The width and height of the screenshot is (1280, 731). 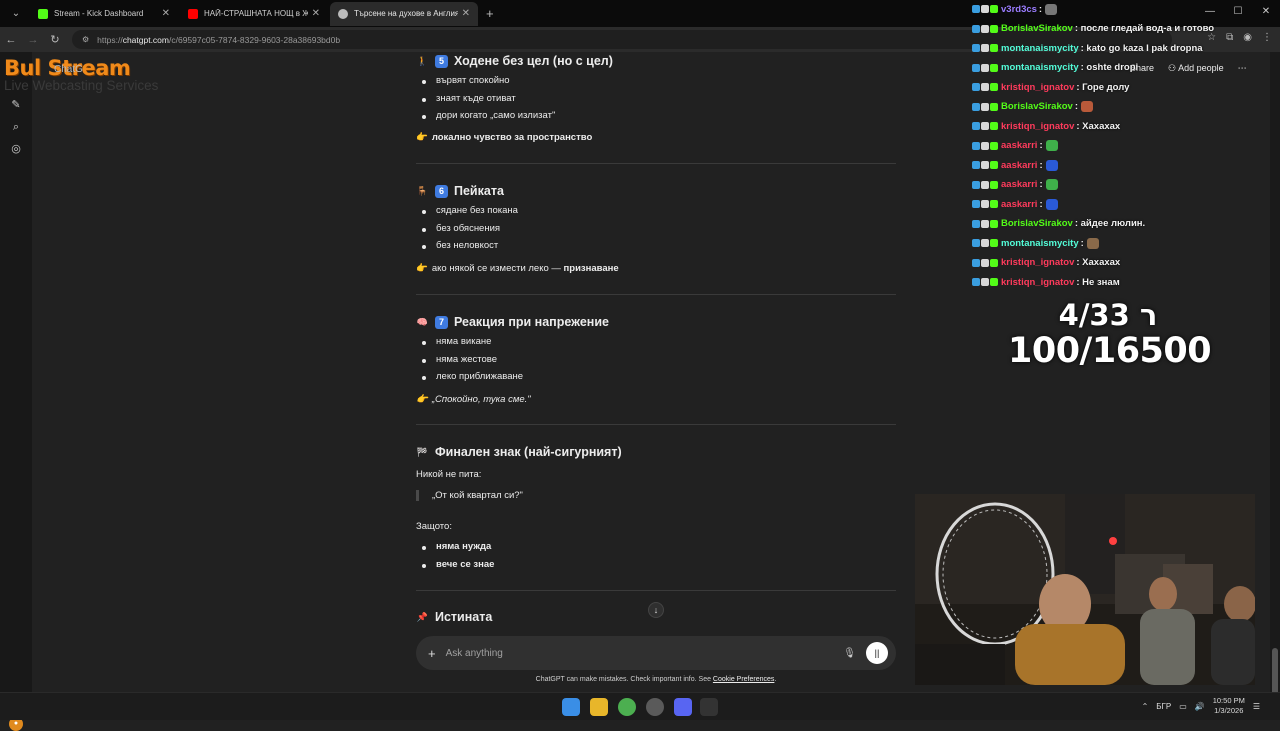 I want to click on clock: 10:50 PM 1/3/2026, so click(x=1229, y=706).